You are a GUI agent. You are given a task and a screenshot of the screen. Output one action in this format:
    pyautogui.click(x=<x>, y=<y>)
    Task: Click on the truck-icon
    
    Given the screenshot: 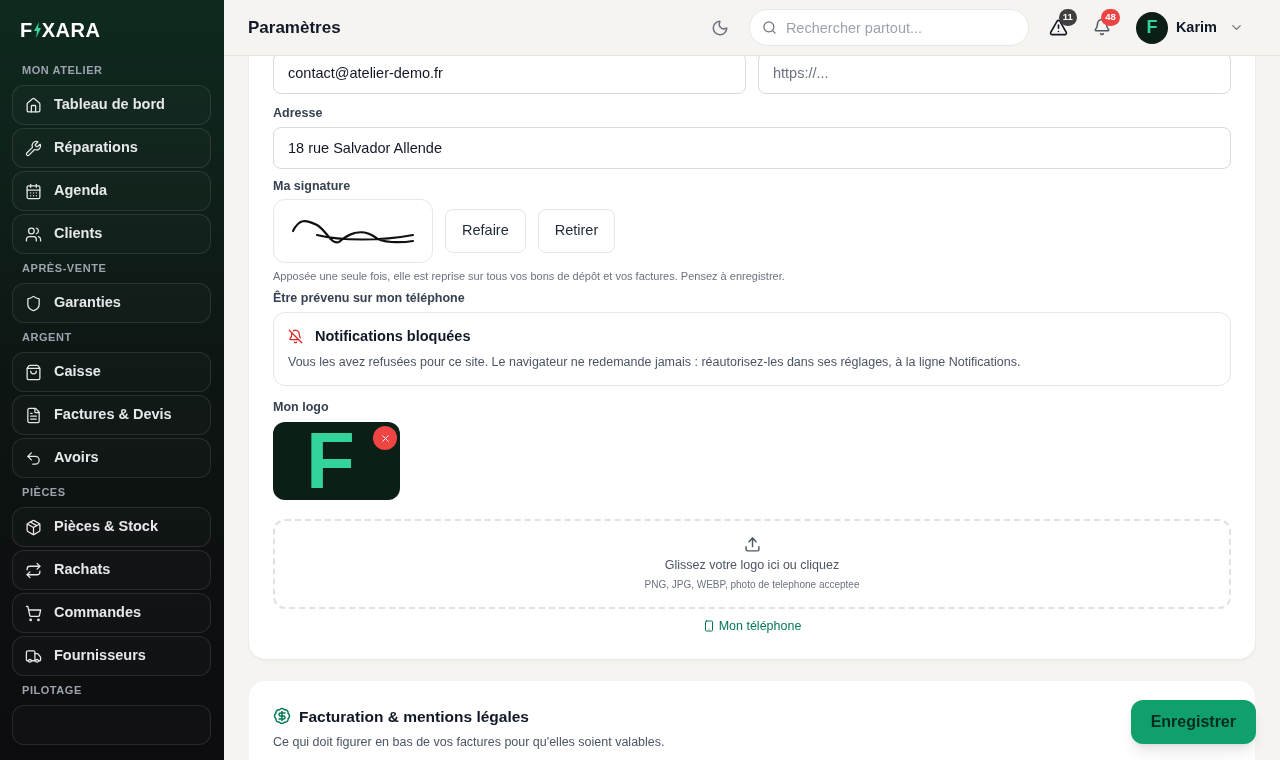 What is the action you would take?
    pyautogui.click(x=33, y=656)
    